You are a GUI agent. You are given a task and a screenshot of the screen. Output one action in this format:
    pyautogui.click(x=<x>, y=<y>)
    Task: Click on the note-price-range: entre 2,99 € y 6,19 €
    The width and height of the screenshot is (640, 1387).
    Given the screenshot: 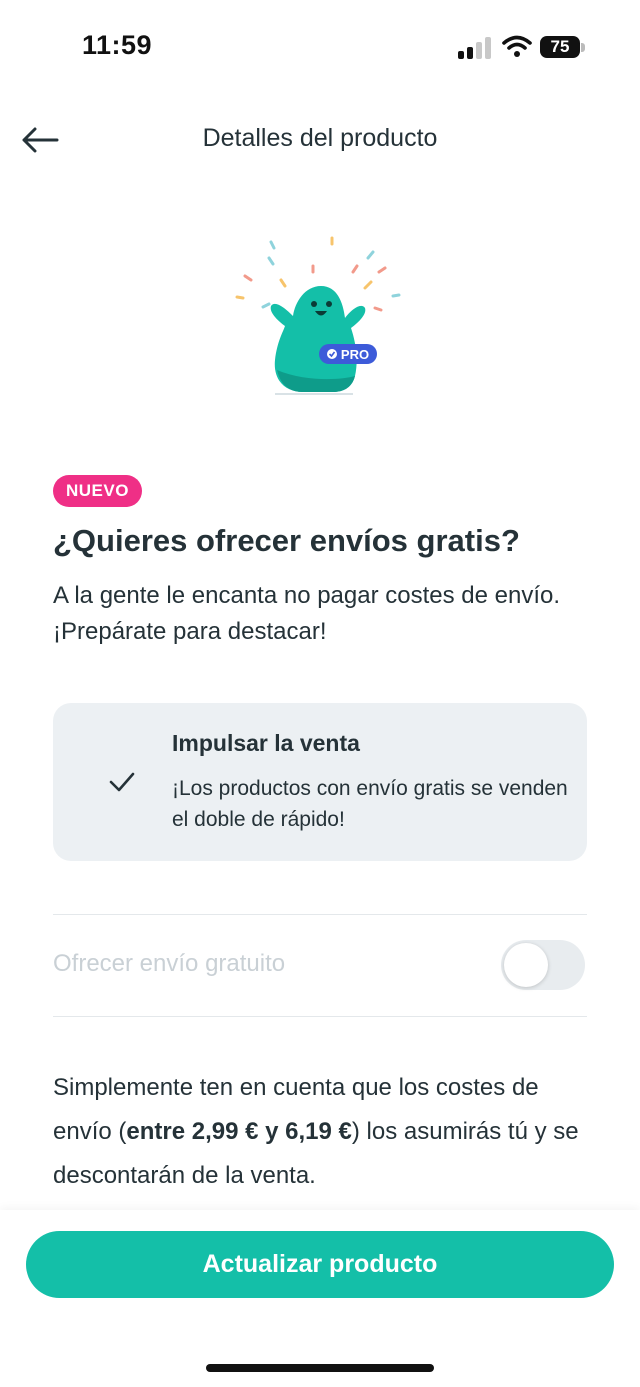 What is the action you would take?
    pyautogui.click(x=239, y=1131)
    